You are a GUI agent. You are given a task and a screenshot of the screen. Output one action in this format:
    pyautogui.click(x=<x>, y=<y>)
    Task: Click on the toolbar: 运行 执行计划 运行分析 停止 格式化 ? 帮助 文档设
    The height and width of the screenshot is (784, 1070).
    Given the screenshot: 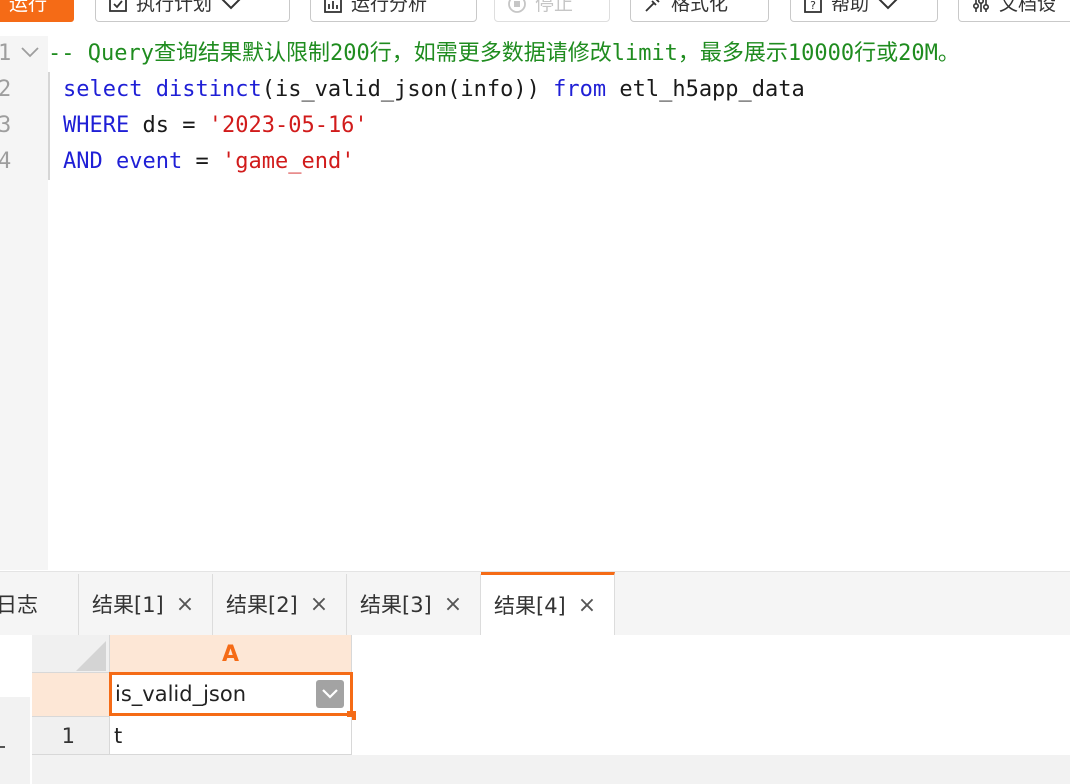 What is the action you would take?
    pyautogui.click(x=535, y=13)
    